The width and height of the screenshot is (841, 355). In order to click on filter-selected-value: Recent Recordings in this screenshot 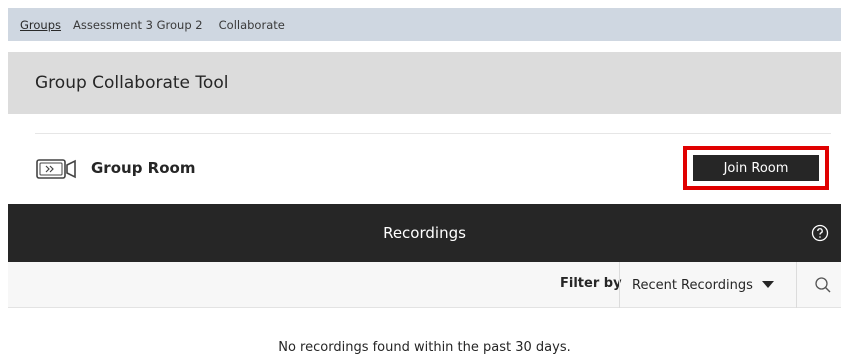, I will do `click(692, 285)`.